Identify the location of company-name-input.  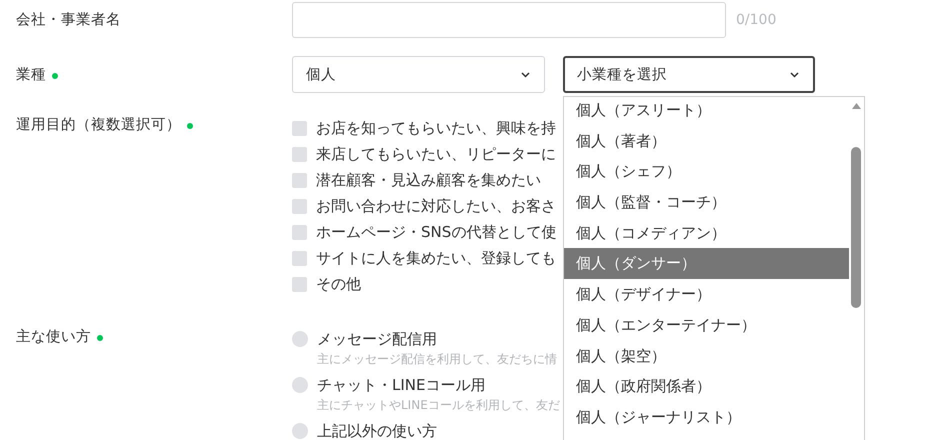
(509, 20).